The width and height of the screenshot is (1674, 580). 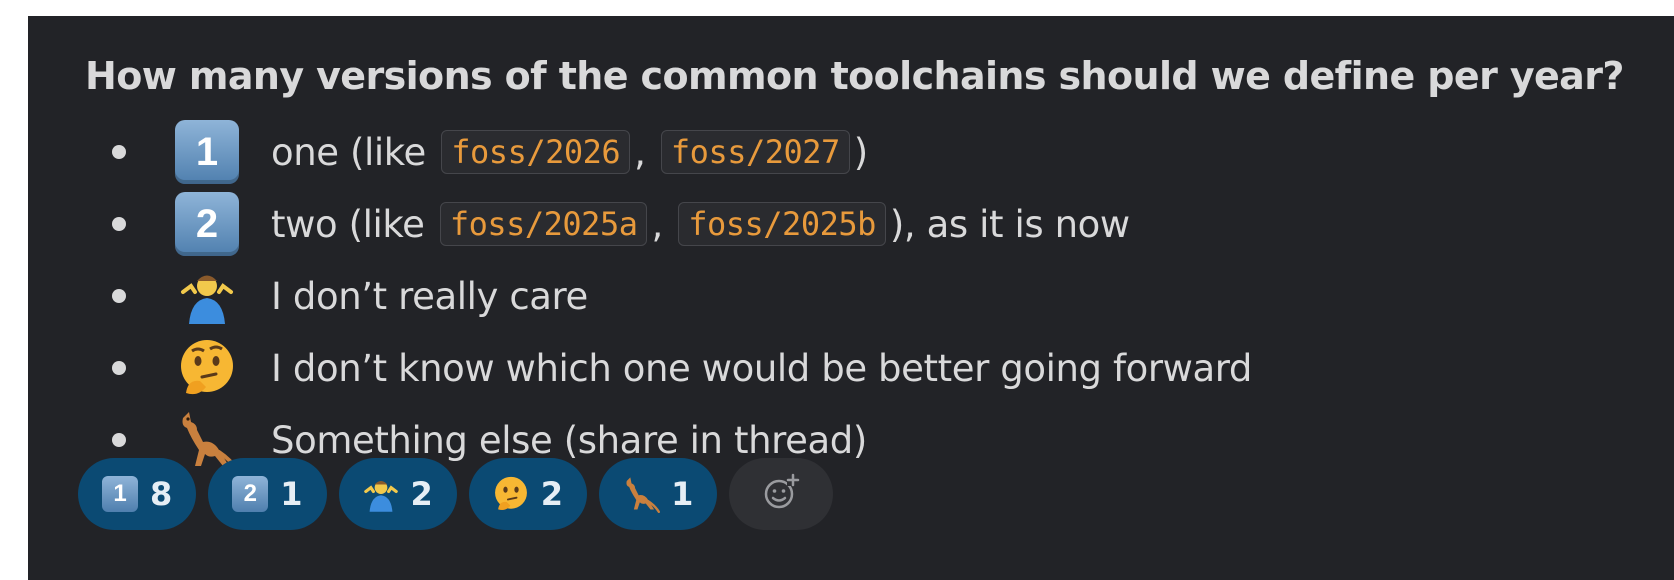 What do you see at coordinates (782, 224) in the screenshot?
I see `code-snippet: foss/2025b` at bounding box center [782, 224].